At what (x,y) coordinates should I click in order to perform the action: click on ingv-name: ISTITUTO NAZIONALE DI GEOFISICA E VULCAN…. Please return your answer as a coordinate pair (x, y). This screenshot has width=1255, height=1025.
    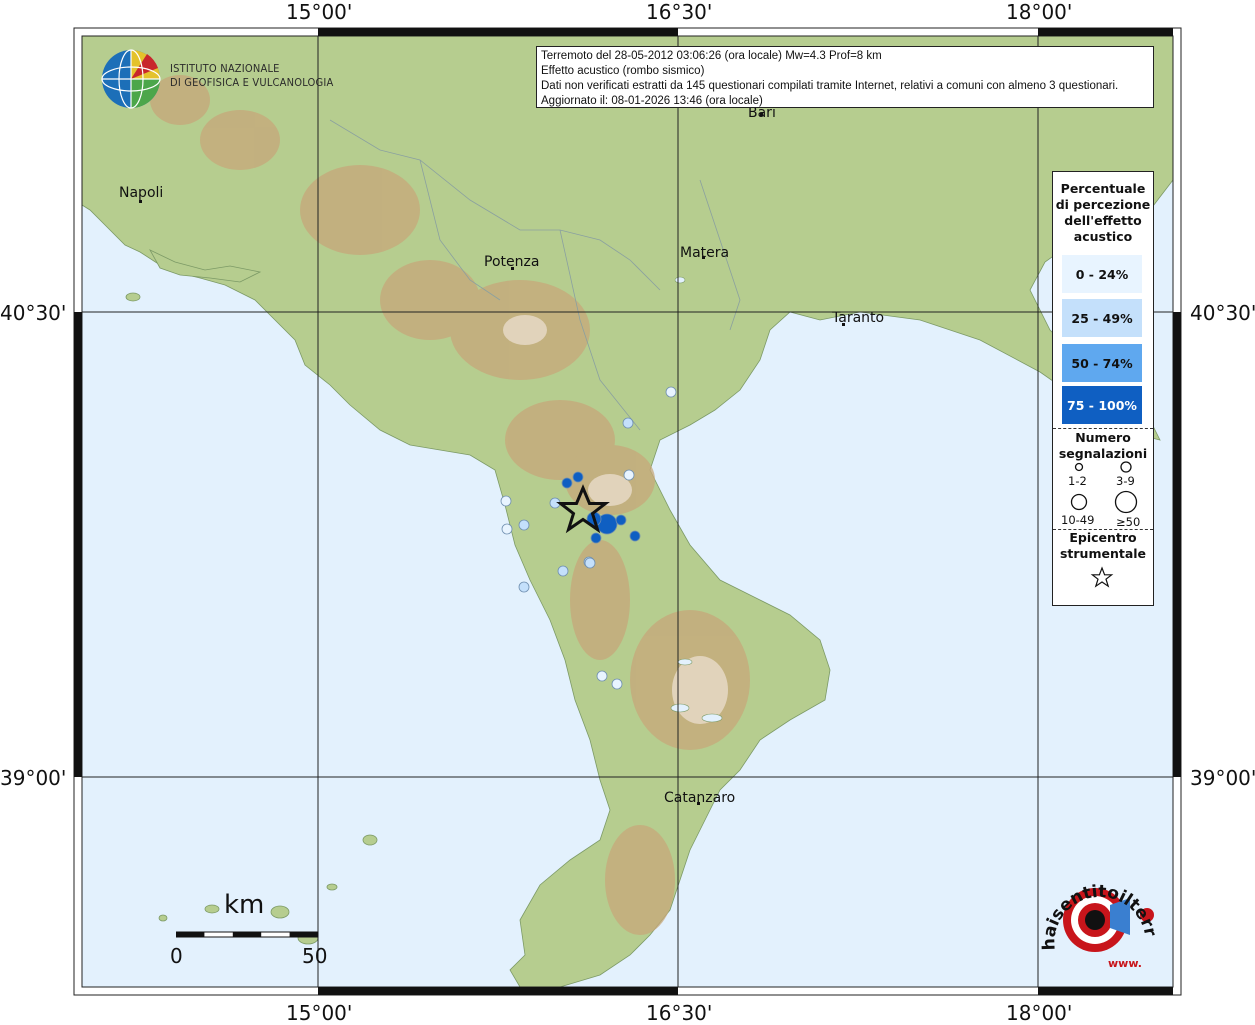
    Looking at the image, I should click on (251, 76).